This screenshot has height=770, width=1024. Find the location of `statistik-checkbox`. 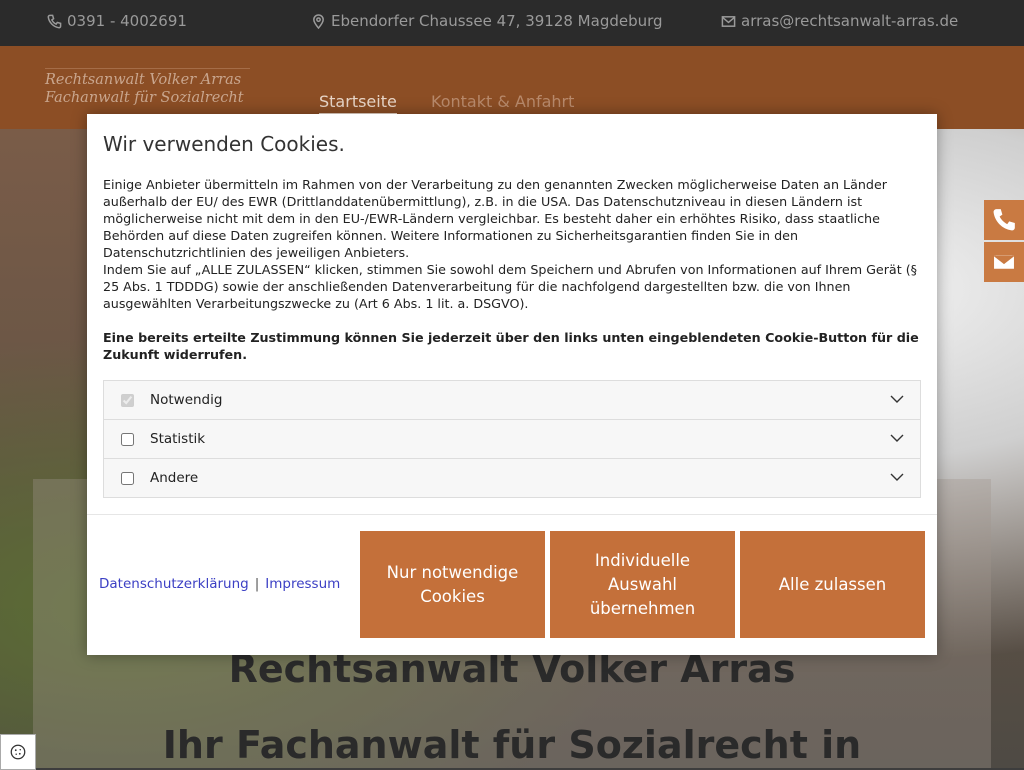

statistik-checkbox is located at coordinates (127, 439).